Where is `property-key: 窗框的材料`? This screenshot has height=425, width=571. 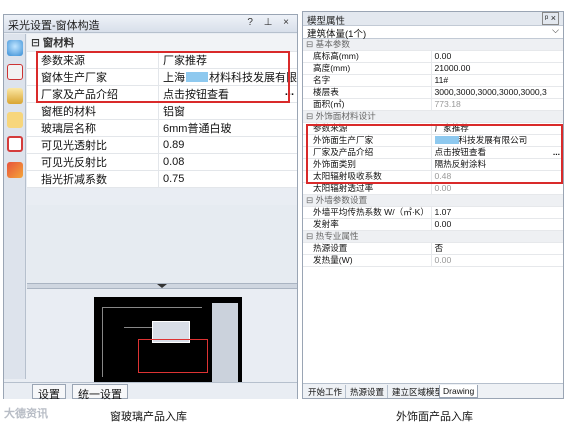
property-key: 窗框的材料 is located at coordinates (93, 111).